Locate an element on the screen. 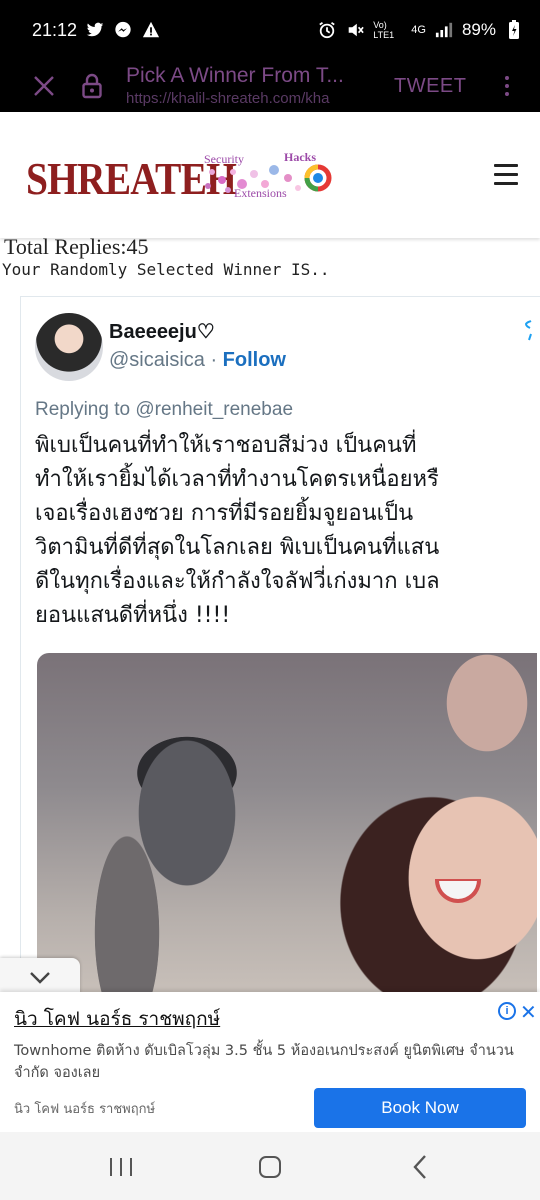 This screenshot has width=540, height=1200. back-icon is located at coordinates (419, 1167).